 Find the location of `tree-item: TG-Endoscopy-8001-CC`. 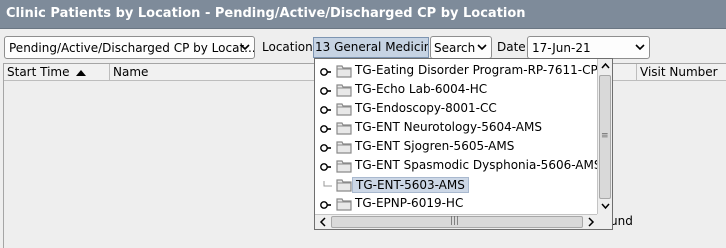

tree-item: TG-Endoscopy-8001-CC is located at coordinates (457, 109).